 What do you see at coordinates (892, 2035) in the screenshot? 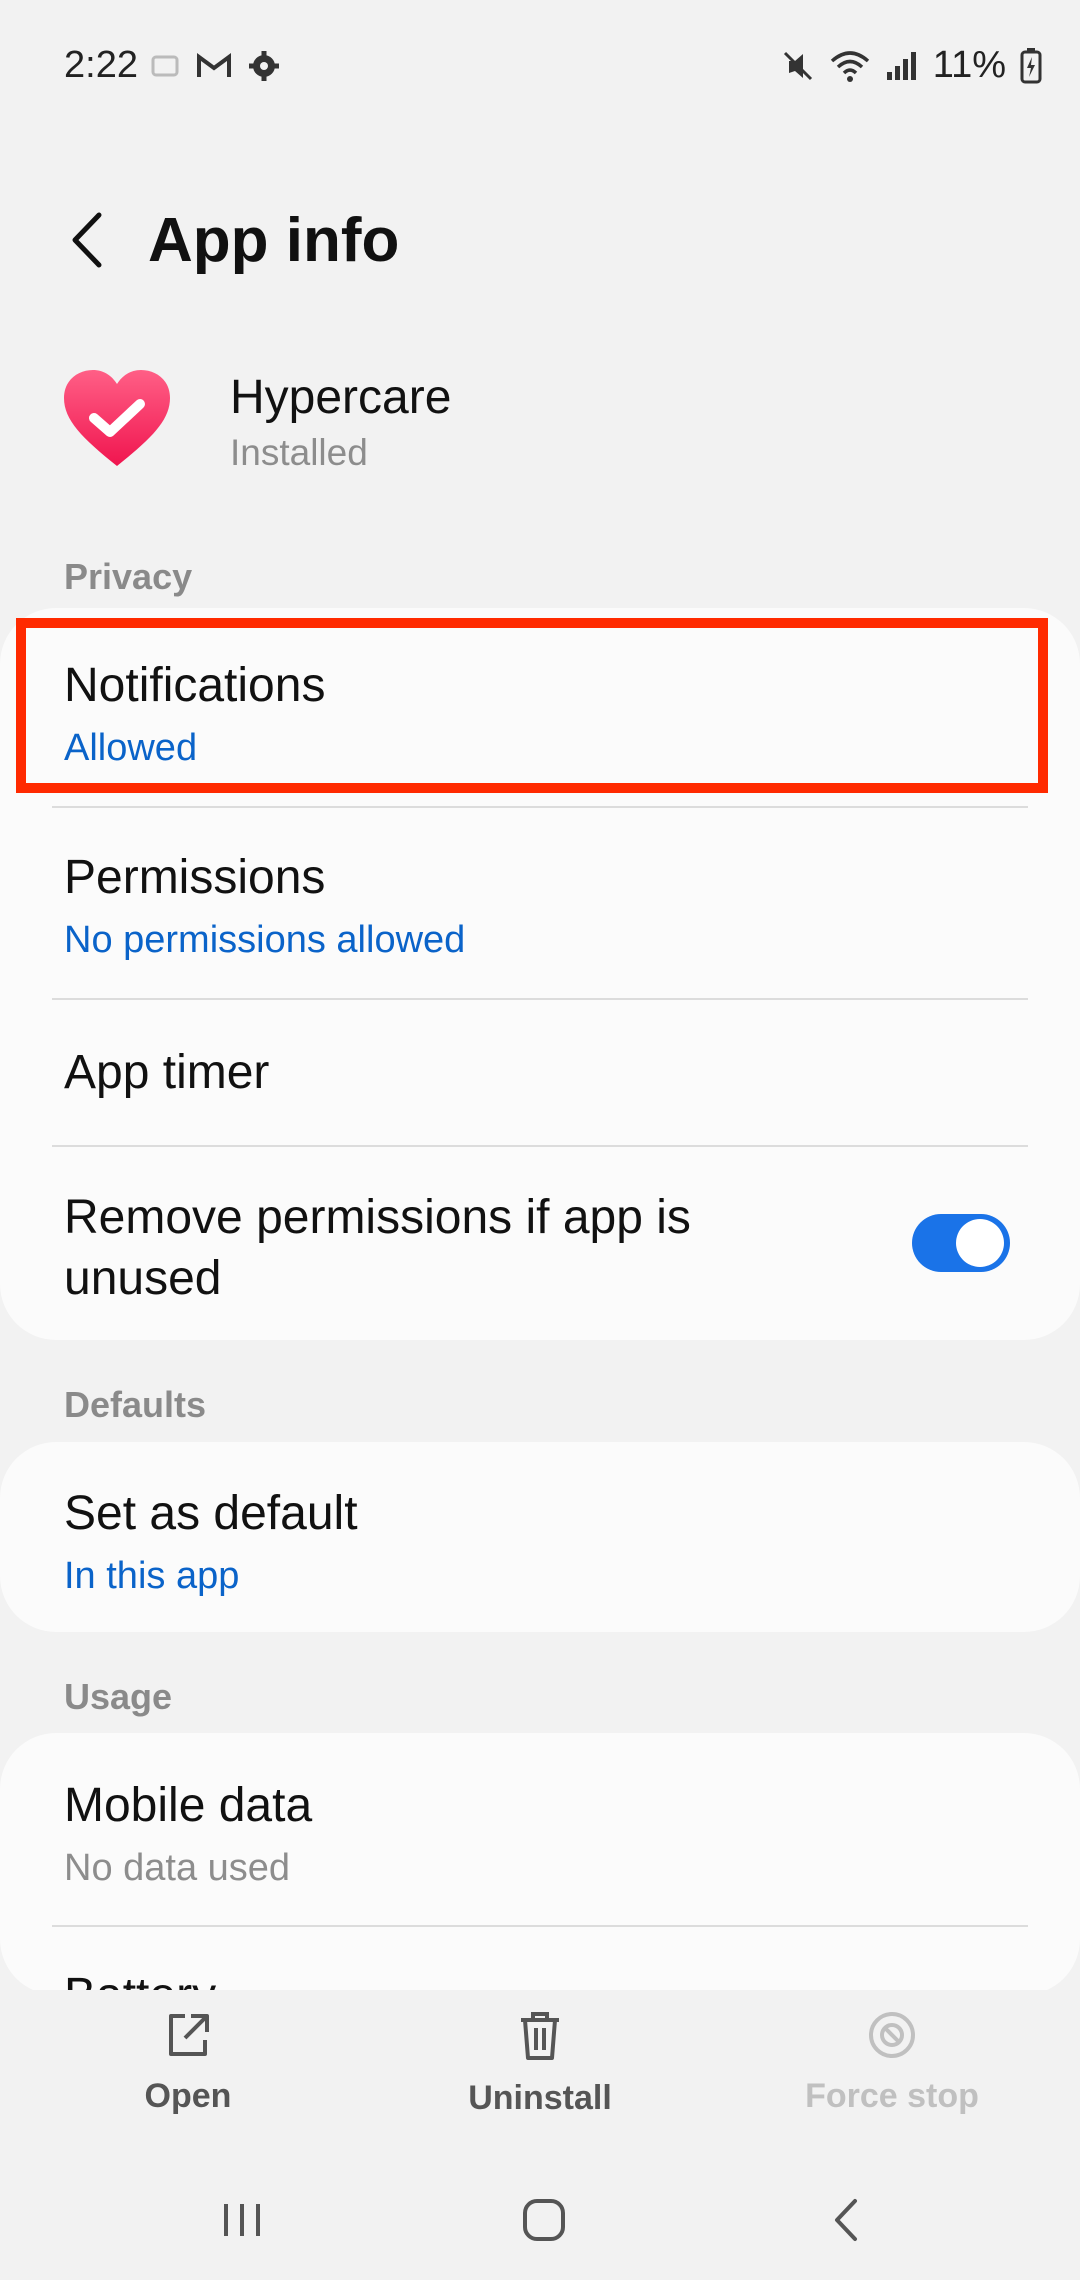
I see `stop-icon` at bounding box center [892, 2035].